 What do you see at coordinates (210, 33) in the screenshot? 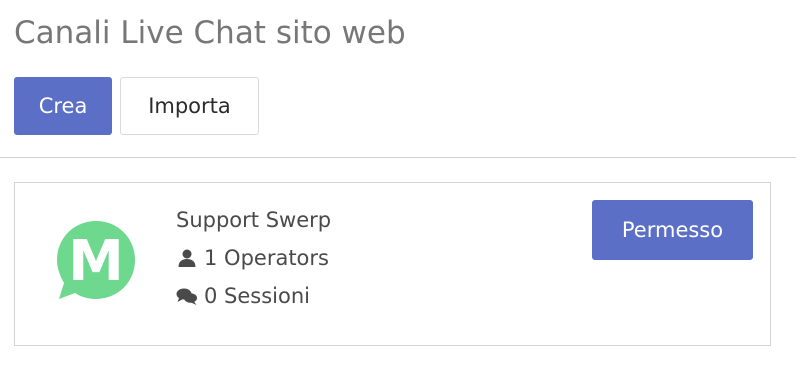
I see `page-title: Canali Live Chat sito web` at bounding box center [210, 33].